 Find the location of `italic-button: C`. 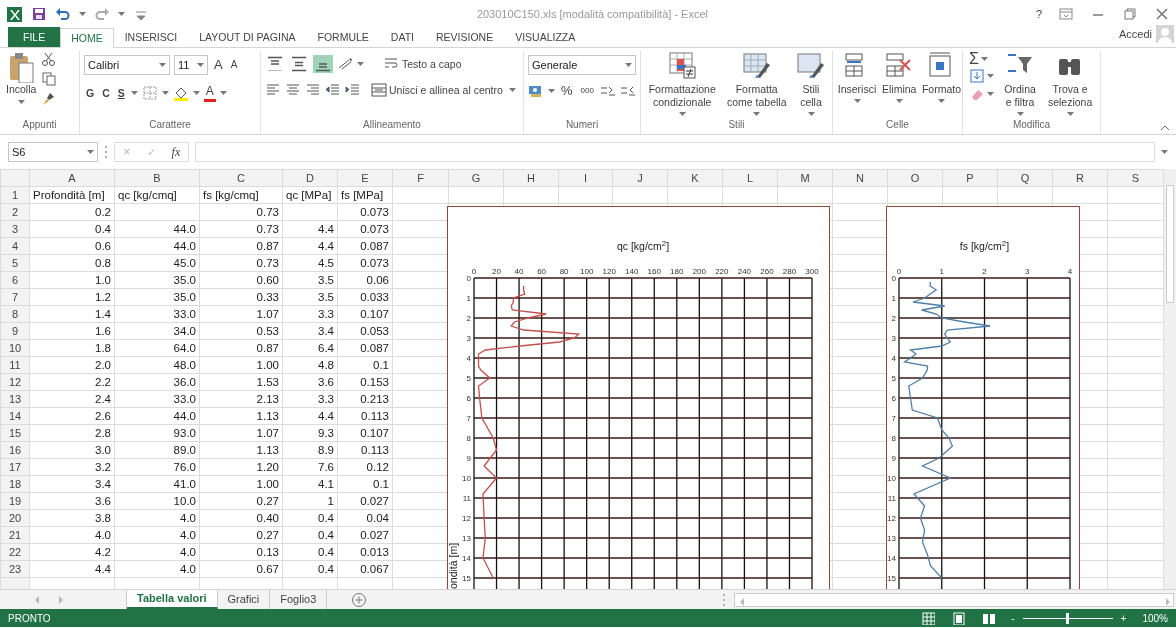

italic-button: C is located at coordinates (106, 92).